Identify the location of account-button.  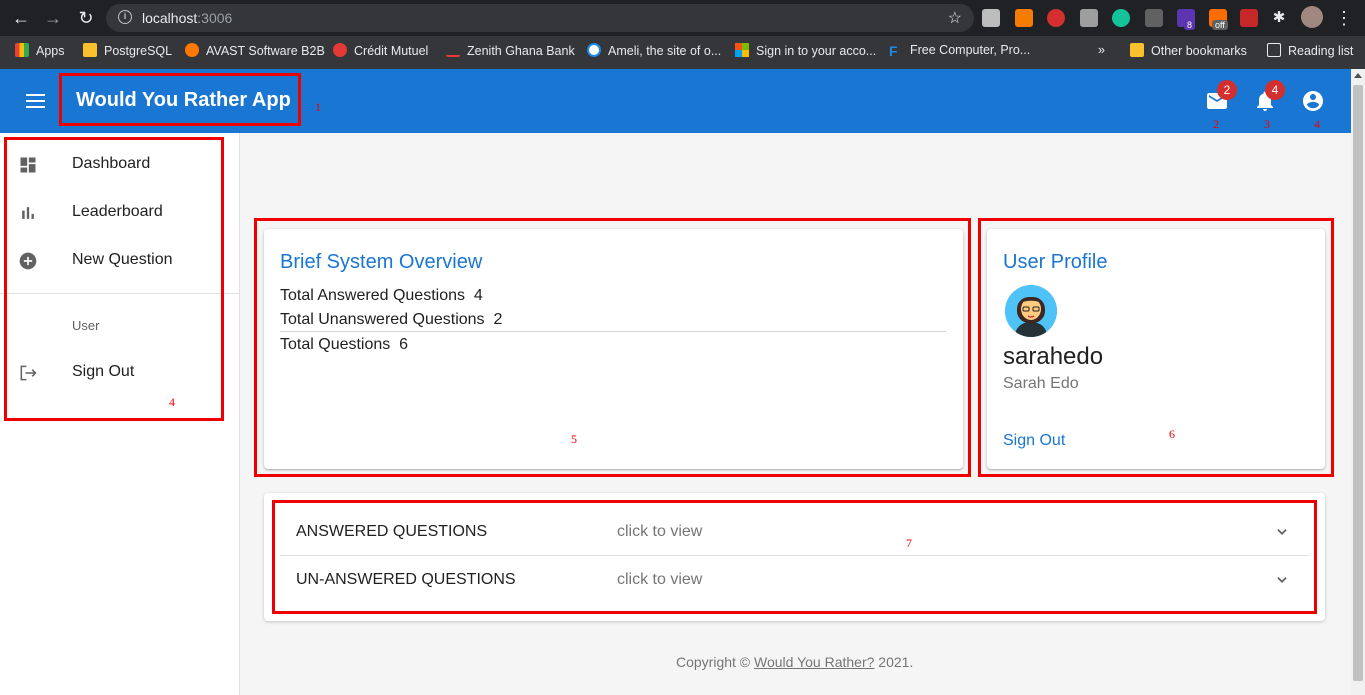
(1313, 101).